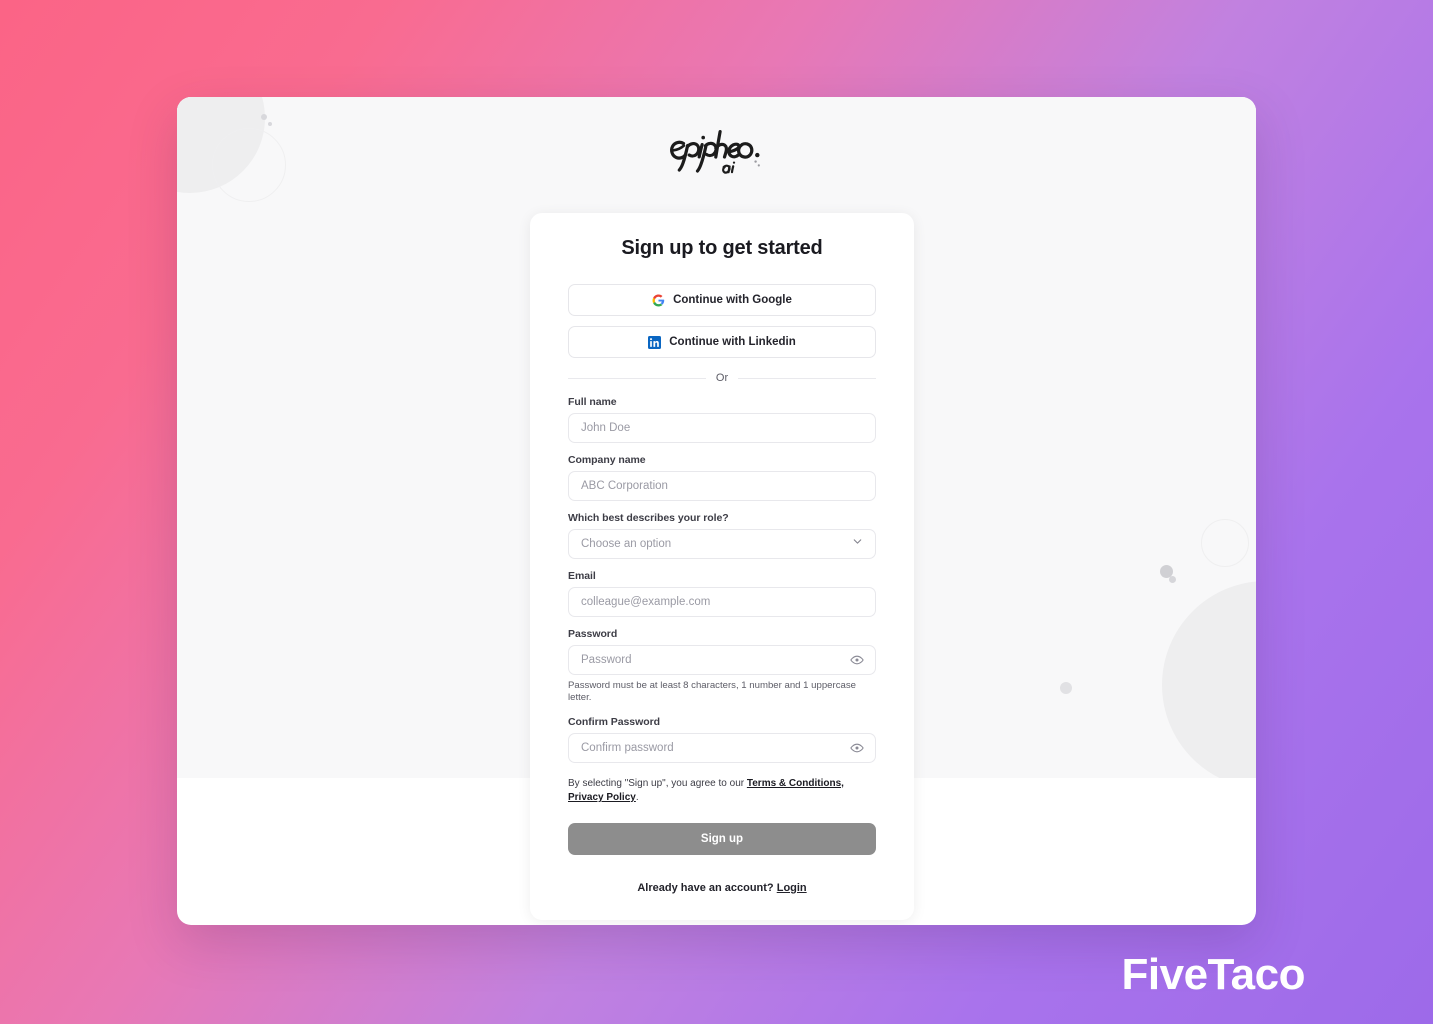 The height and width of the screenshot is (1024, 1433). What do you see at coordinates (626, 544) in the screenshot?
I see `role-select-value: Choose an option` at bounding box center [626, 544].